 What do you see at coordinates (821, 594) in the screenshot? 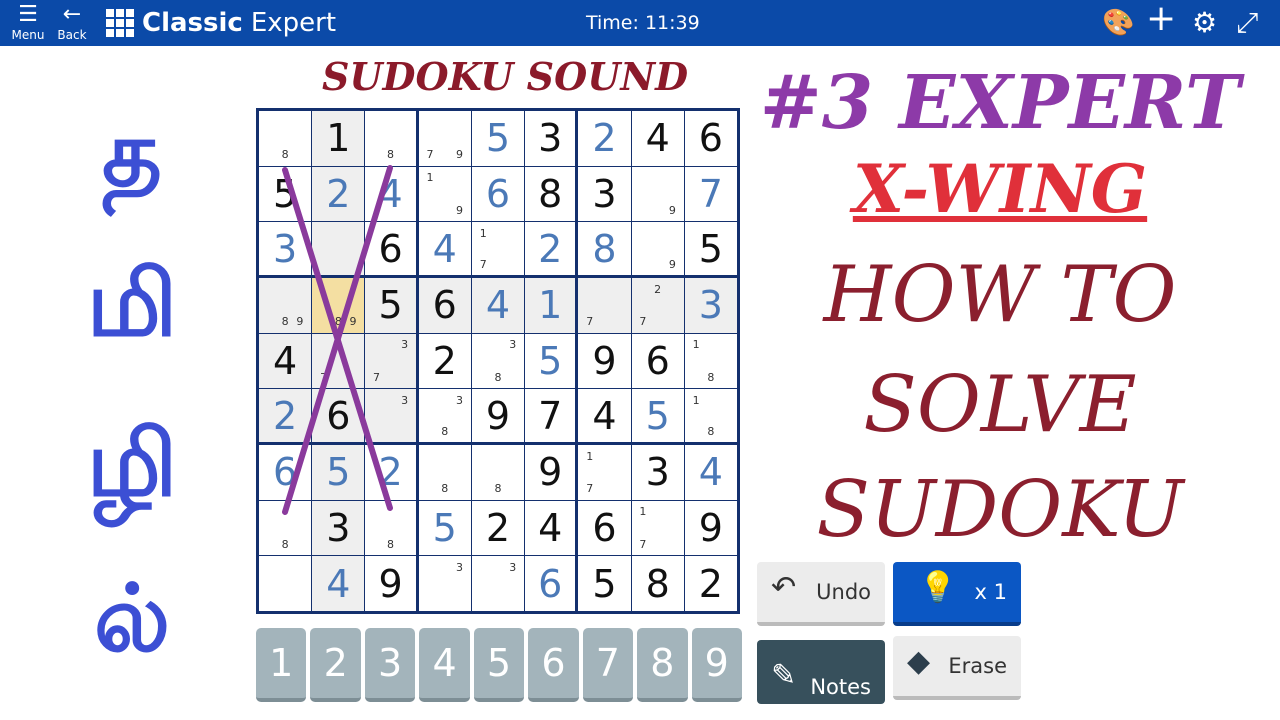
I see `undo-button: ↶ Undo` at bounding box center [821, 594].